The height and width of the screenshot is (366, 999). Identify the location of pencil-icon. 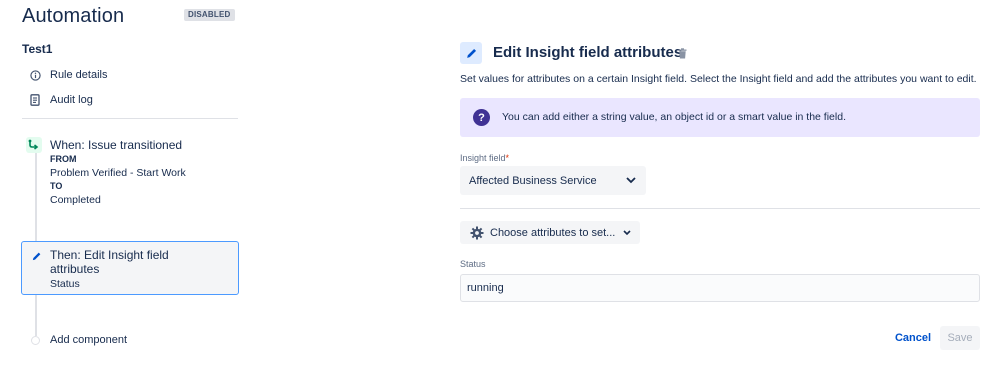
(36, 256).